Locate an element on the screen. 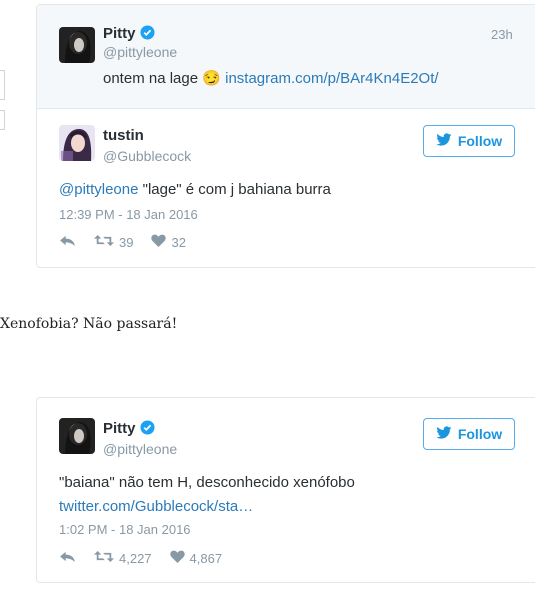 The image size is (535, 615). instagram-link: instagram.com/p/BAr4Kn4E2Ot/ is located at coordinates (331, 78).